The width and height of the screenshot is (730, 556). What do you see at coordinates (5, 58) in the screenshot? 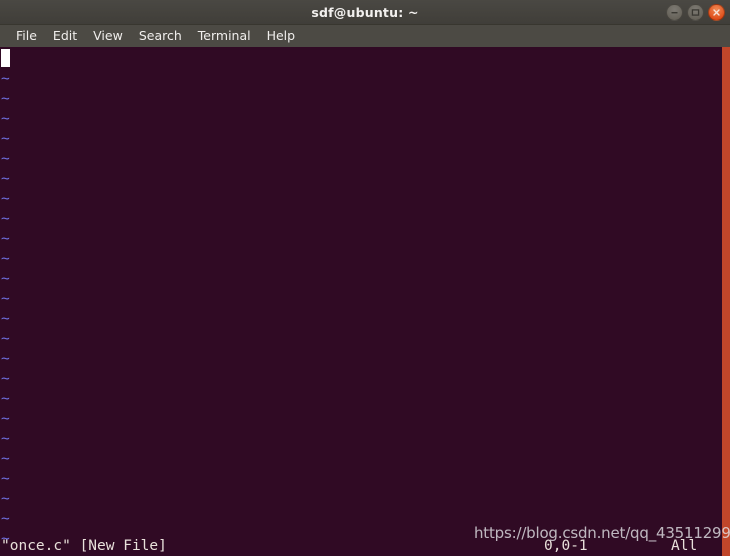
I see `text-cursor` at bounding box center [5, 58].